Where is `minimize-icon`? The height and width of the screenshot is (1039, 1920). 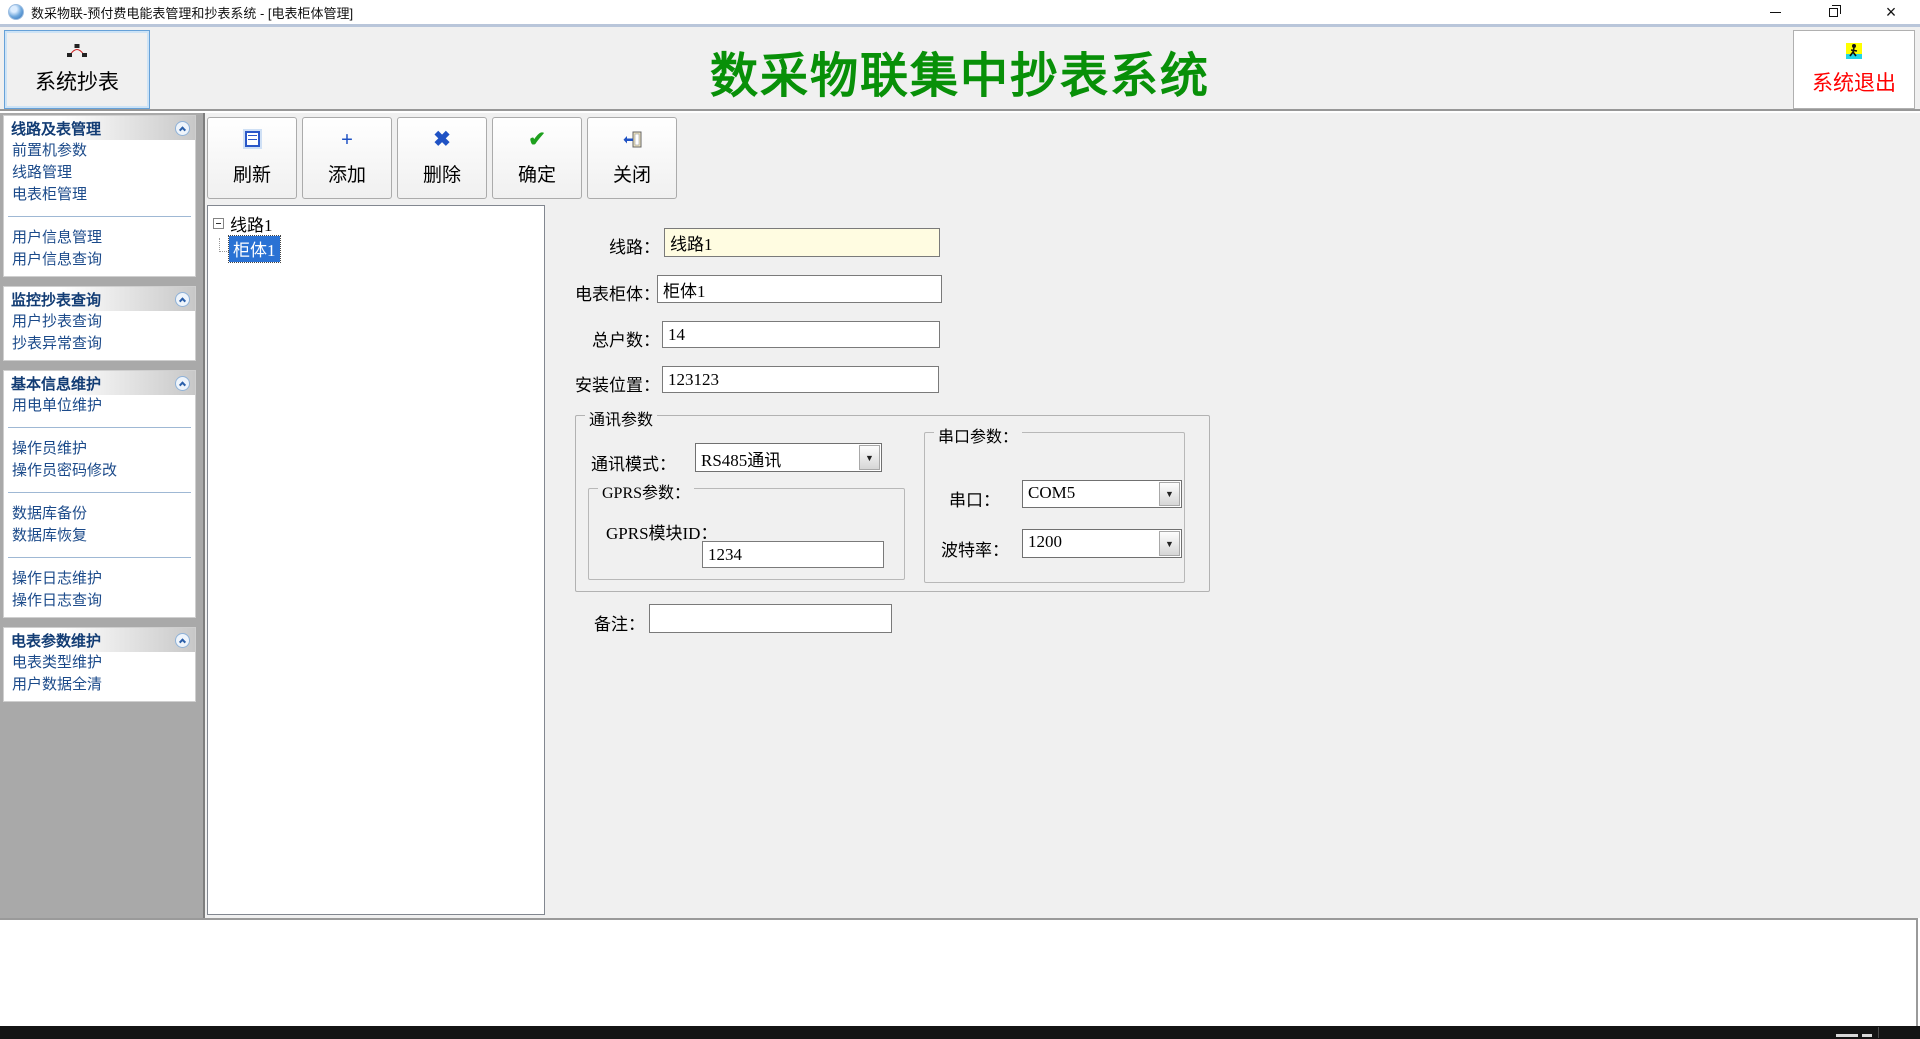
minimize-icon is located at coordinates (1775, 12).